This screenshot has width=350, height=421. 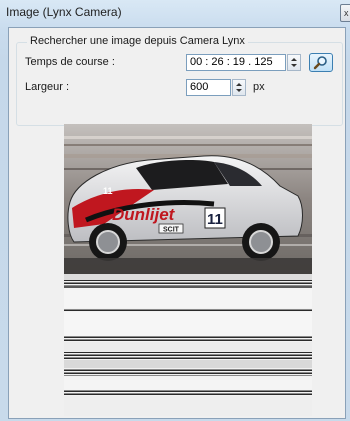 What do you see at coordinates (47, 87) in the screenshot?
I see `width-label: Largeur :` at bounding box center [47, 87].